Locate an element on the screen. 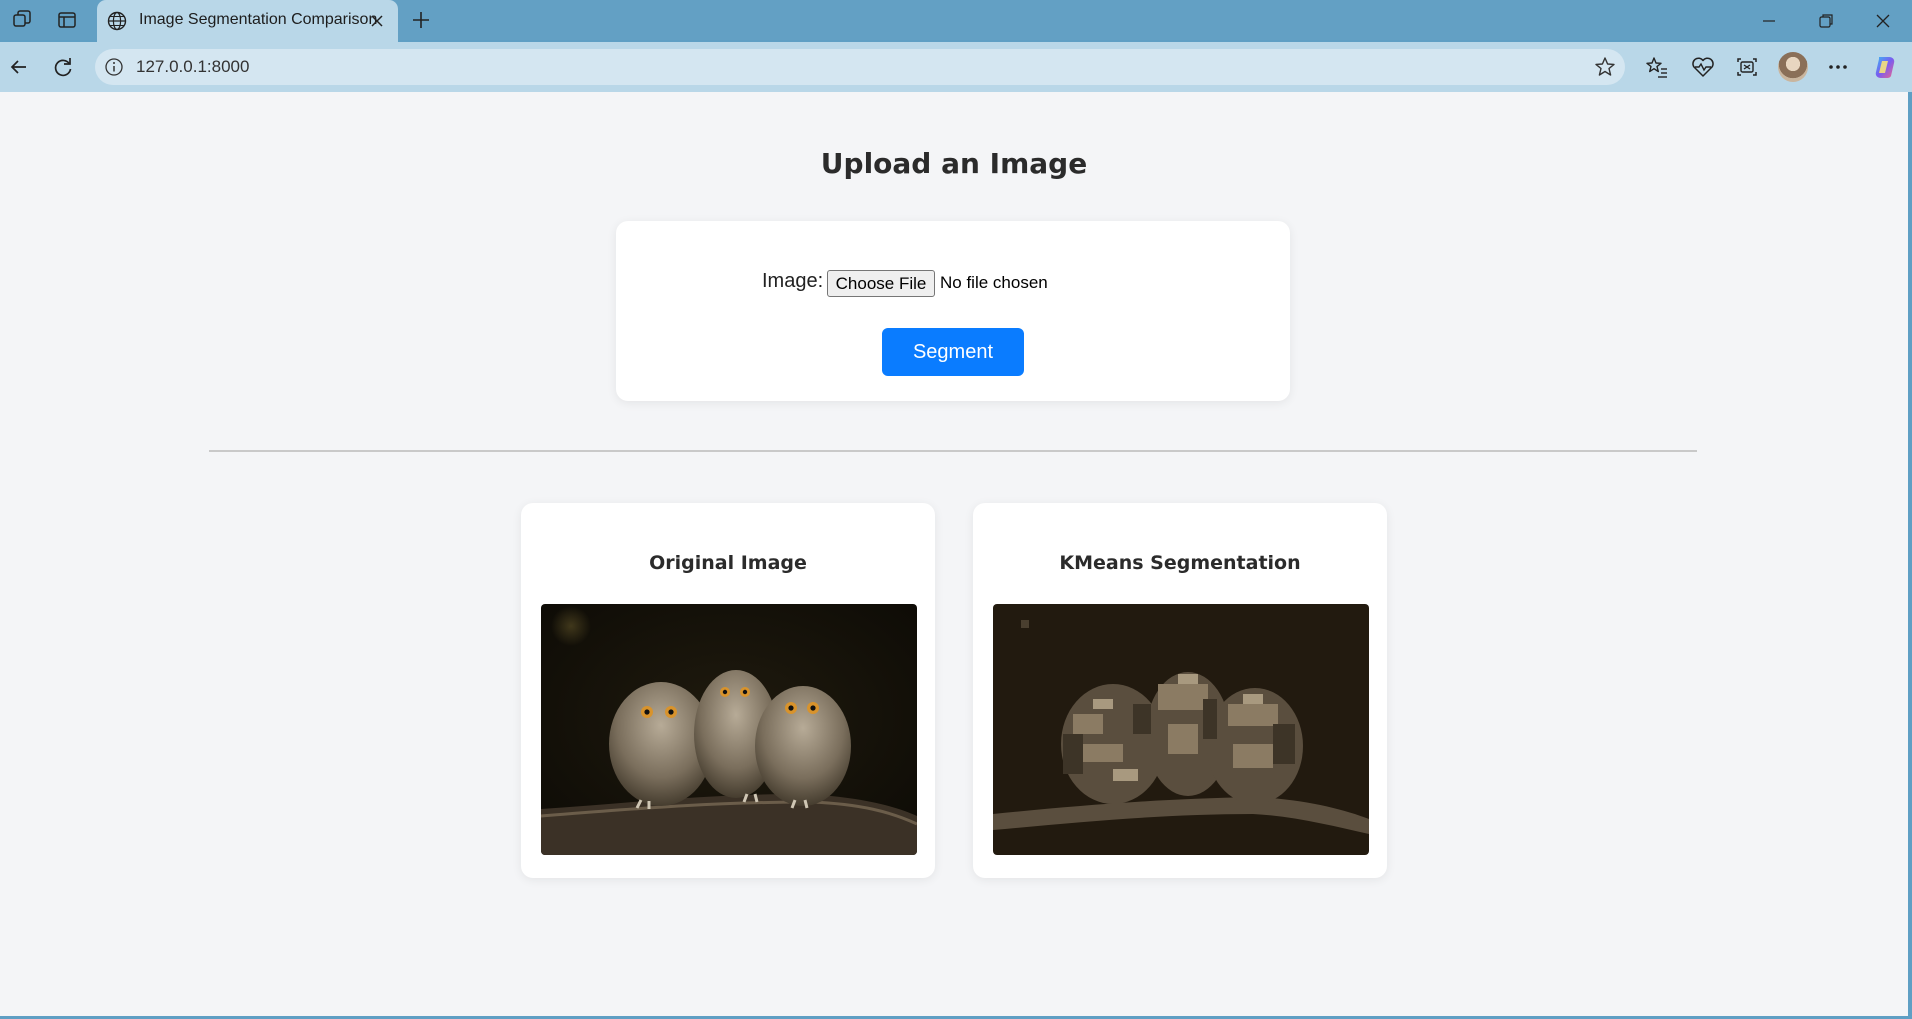 The image size is (1912, 1019). plus-icon is located at coordinates (421, 20).